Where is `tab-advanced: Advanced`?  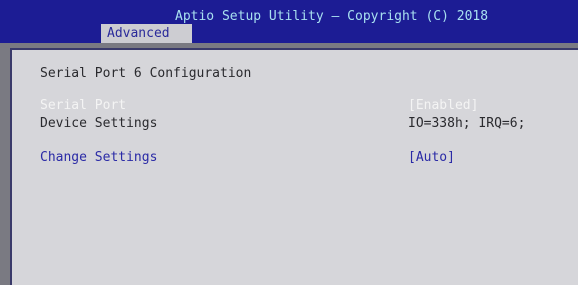
tab-advanced: Advanced is located at coordinates (146, 33).